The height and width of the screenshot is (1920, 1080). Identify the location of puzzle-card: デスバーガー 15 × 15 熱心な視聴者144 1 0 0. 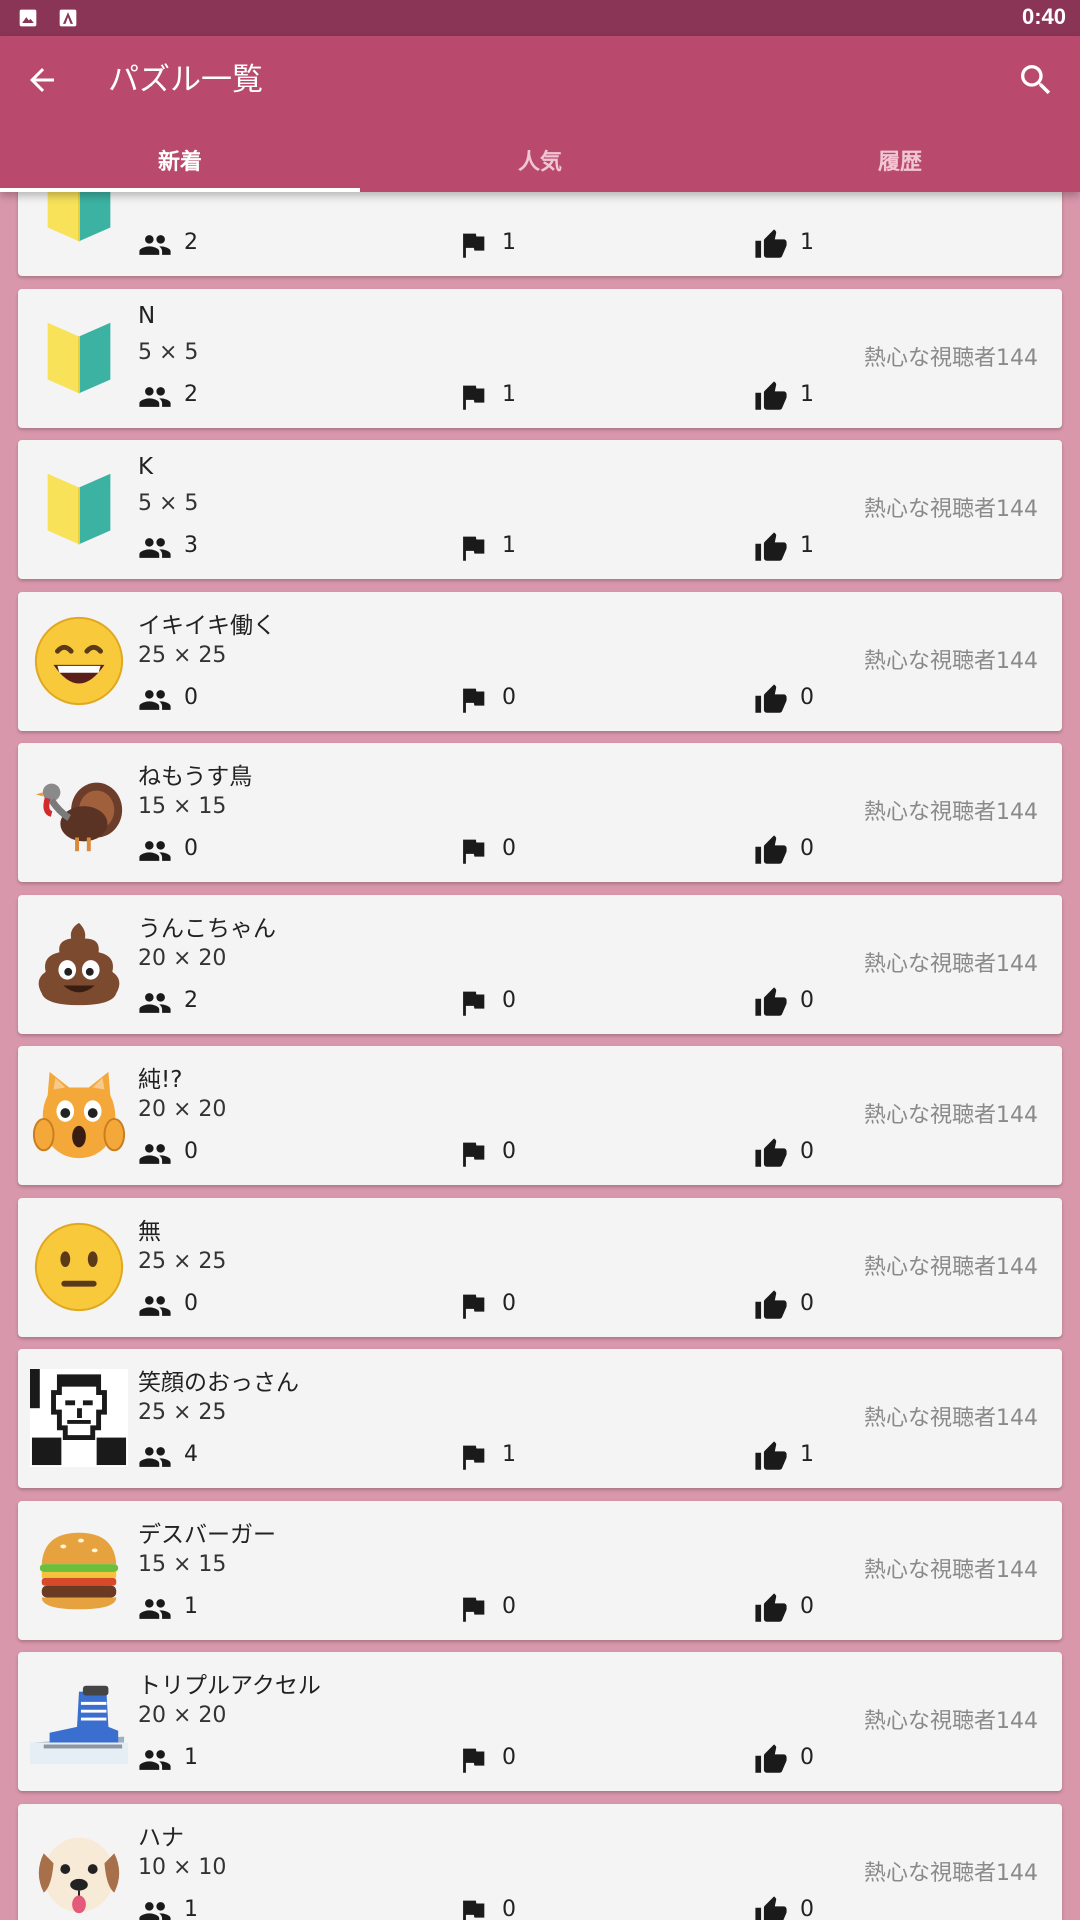
(540, 1570).